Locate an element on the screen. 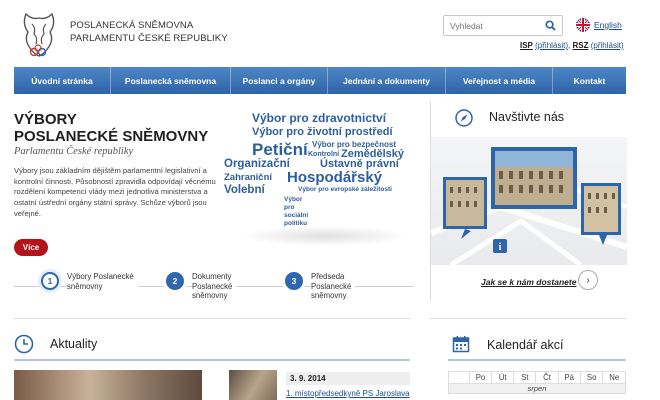 Image resolution: width=660 pixels, height=400 pixels. calendar-weekdays: Po Út St Čt Pá So Ne is located at coordinates (537, 377).